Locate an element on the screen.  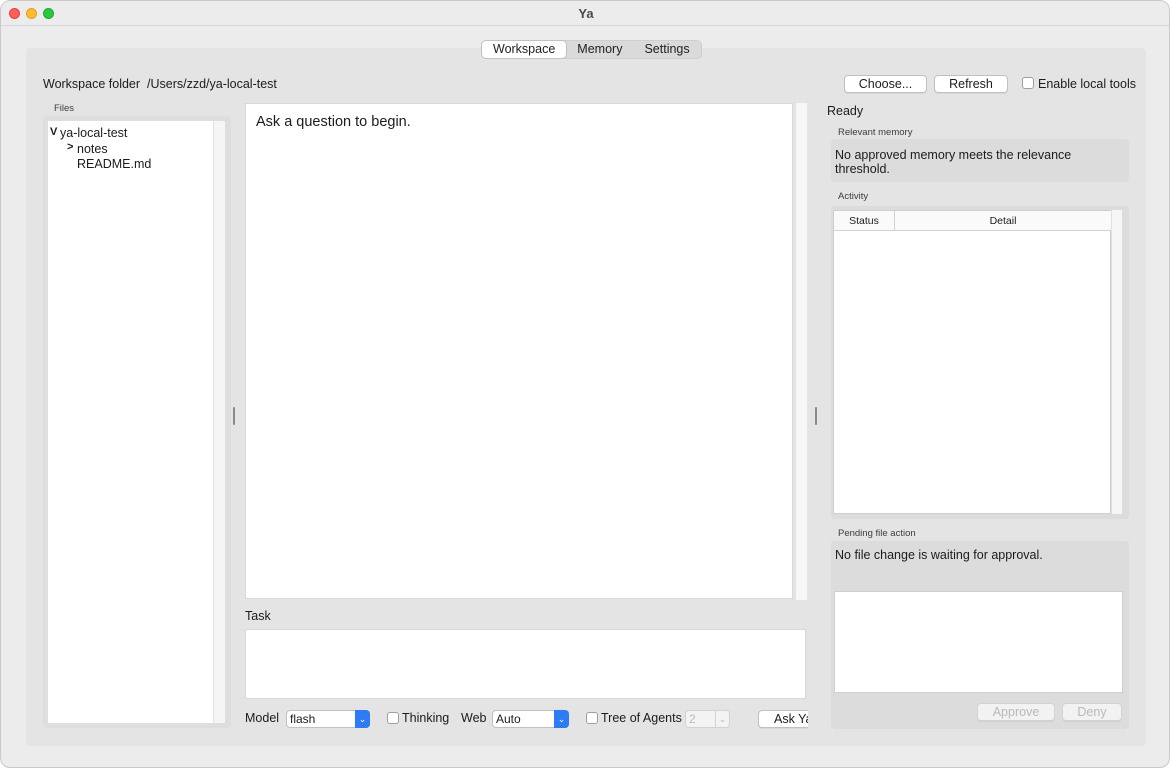
tree-of-agents-label: Tree of Agents is located at coordinates (641, 718).